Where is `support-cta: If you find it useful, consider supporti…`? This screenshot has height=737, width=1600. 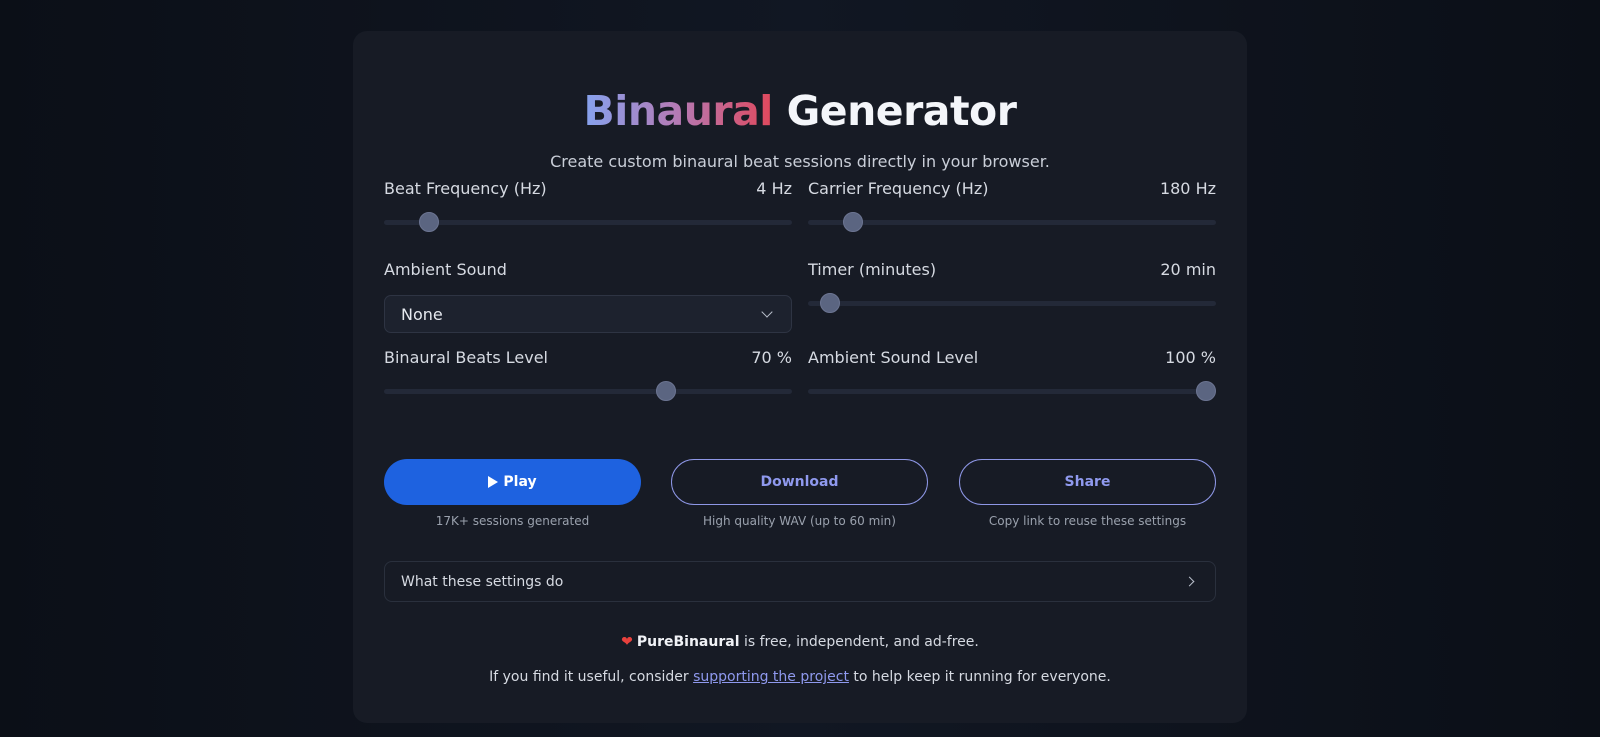
support-cta: If you find it useful, consider supporti… is located at coordinates (800, 677).